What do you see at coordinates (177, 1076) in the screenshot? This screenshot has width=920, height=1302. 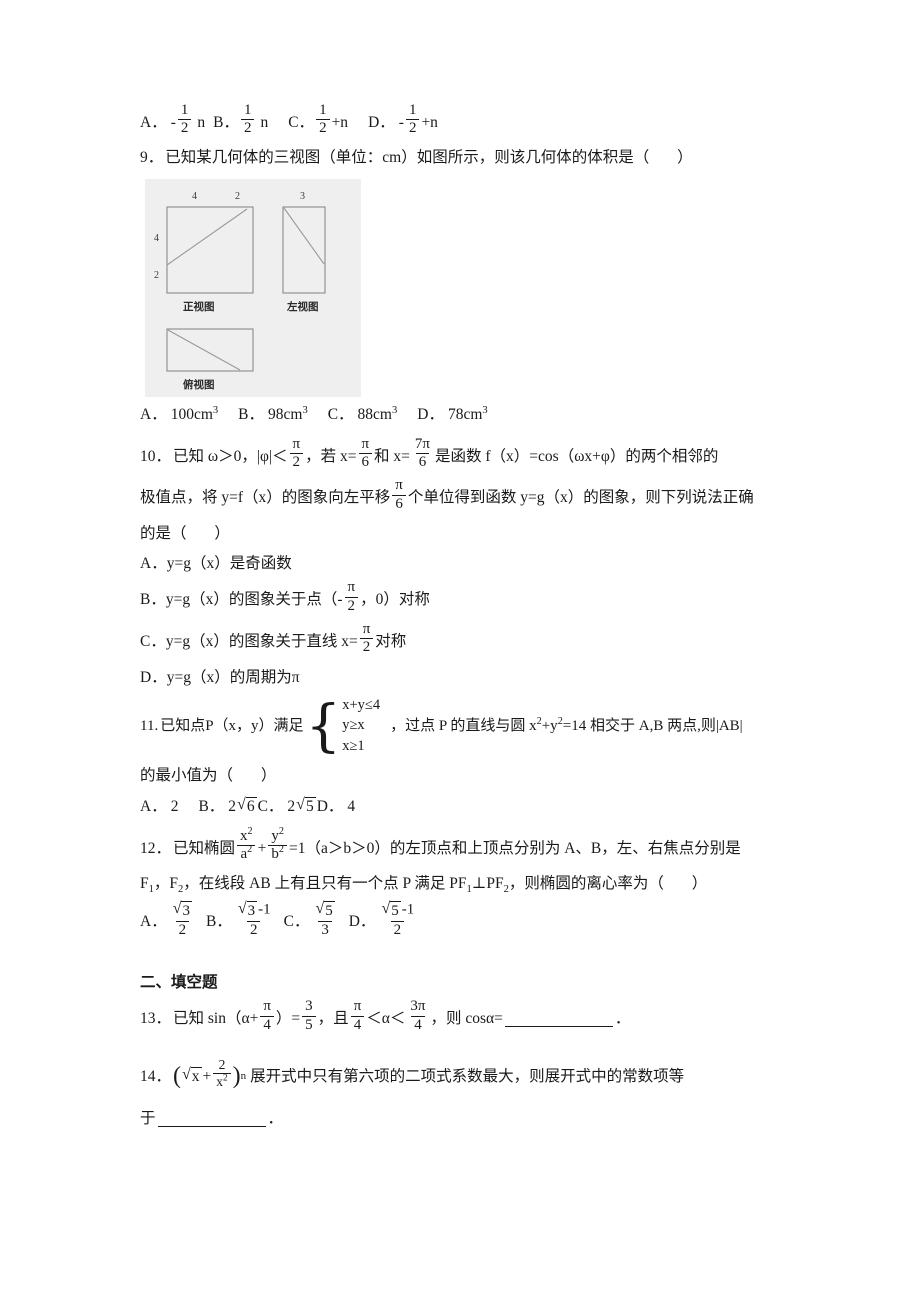 I see `q14-open-paren: (` at bounding box center [177, 1076].